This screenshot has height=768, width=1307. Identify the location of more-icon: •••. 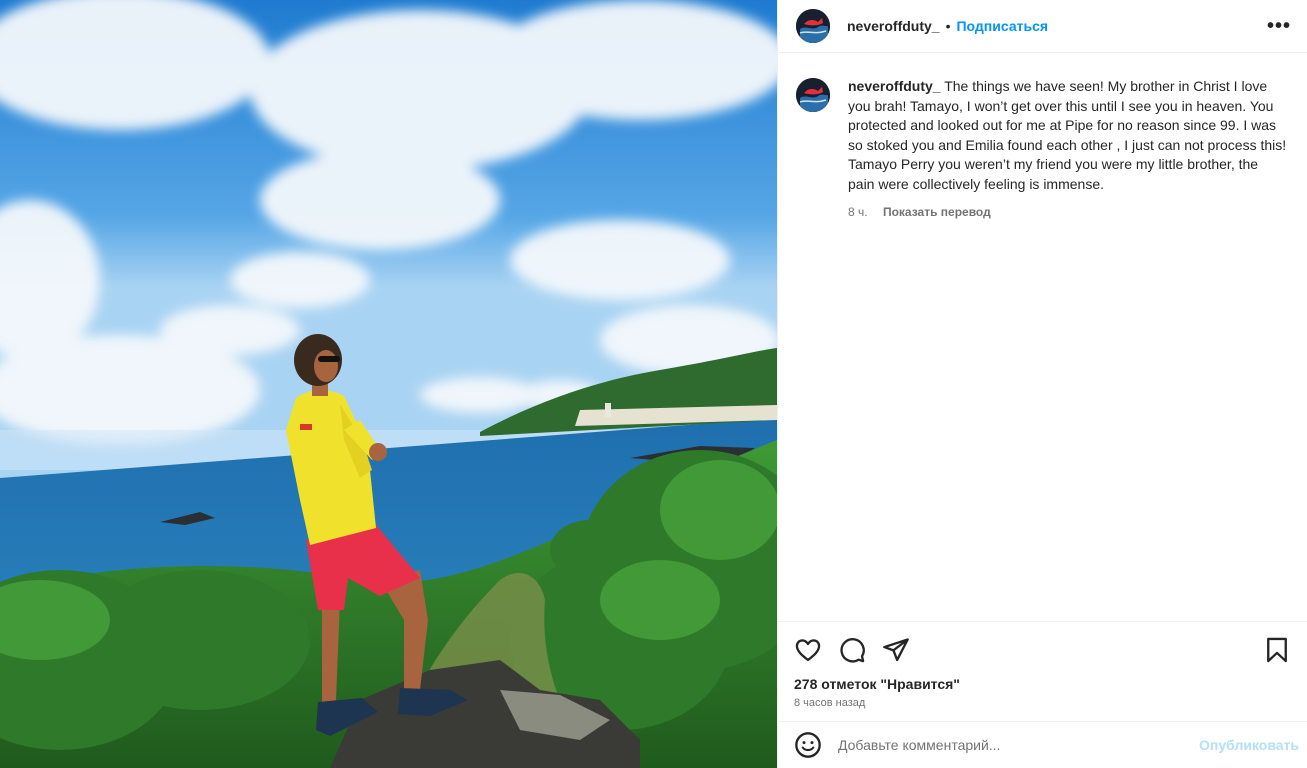
(1279, 26).